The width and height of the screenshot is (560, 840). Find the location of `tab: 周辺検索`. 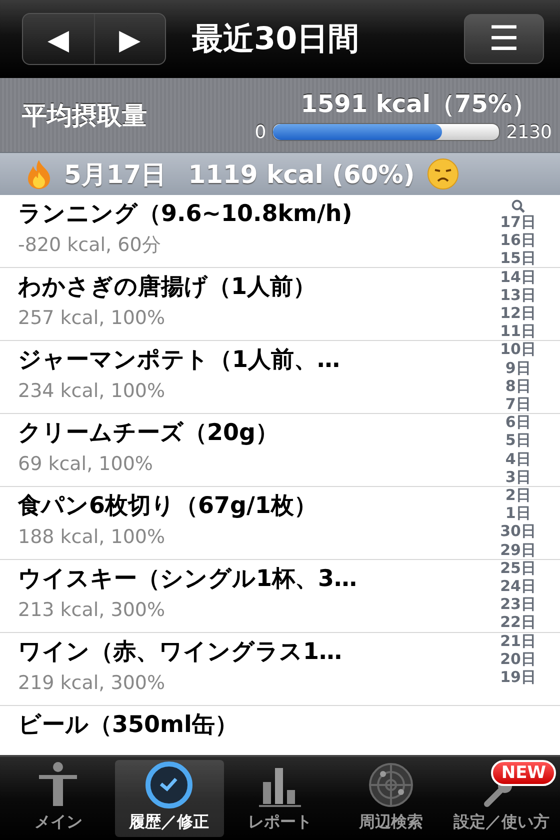

tab: 周辺検索 is located at coordinates (391, 798).